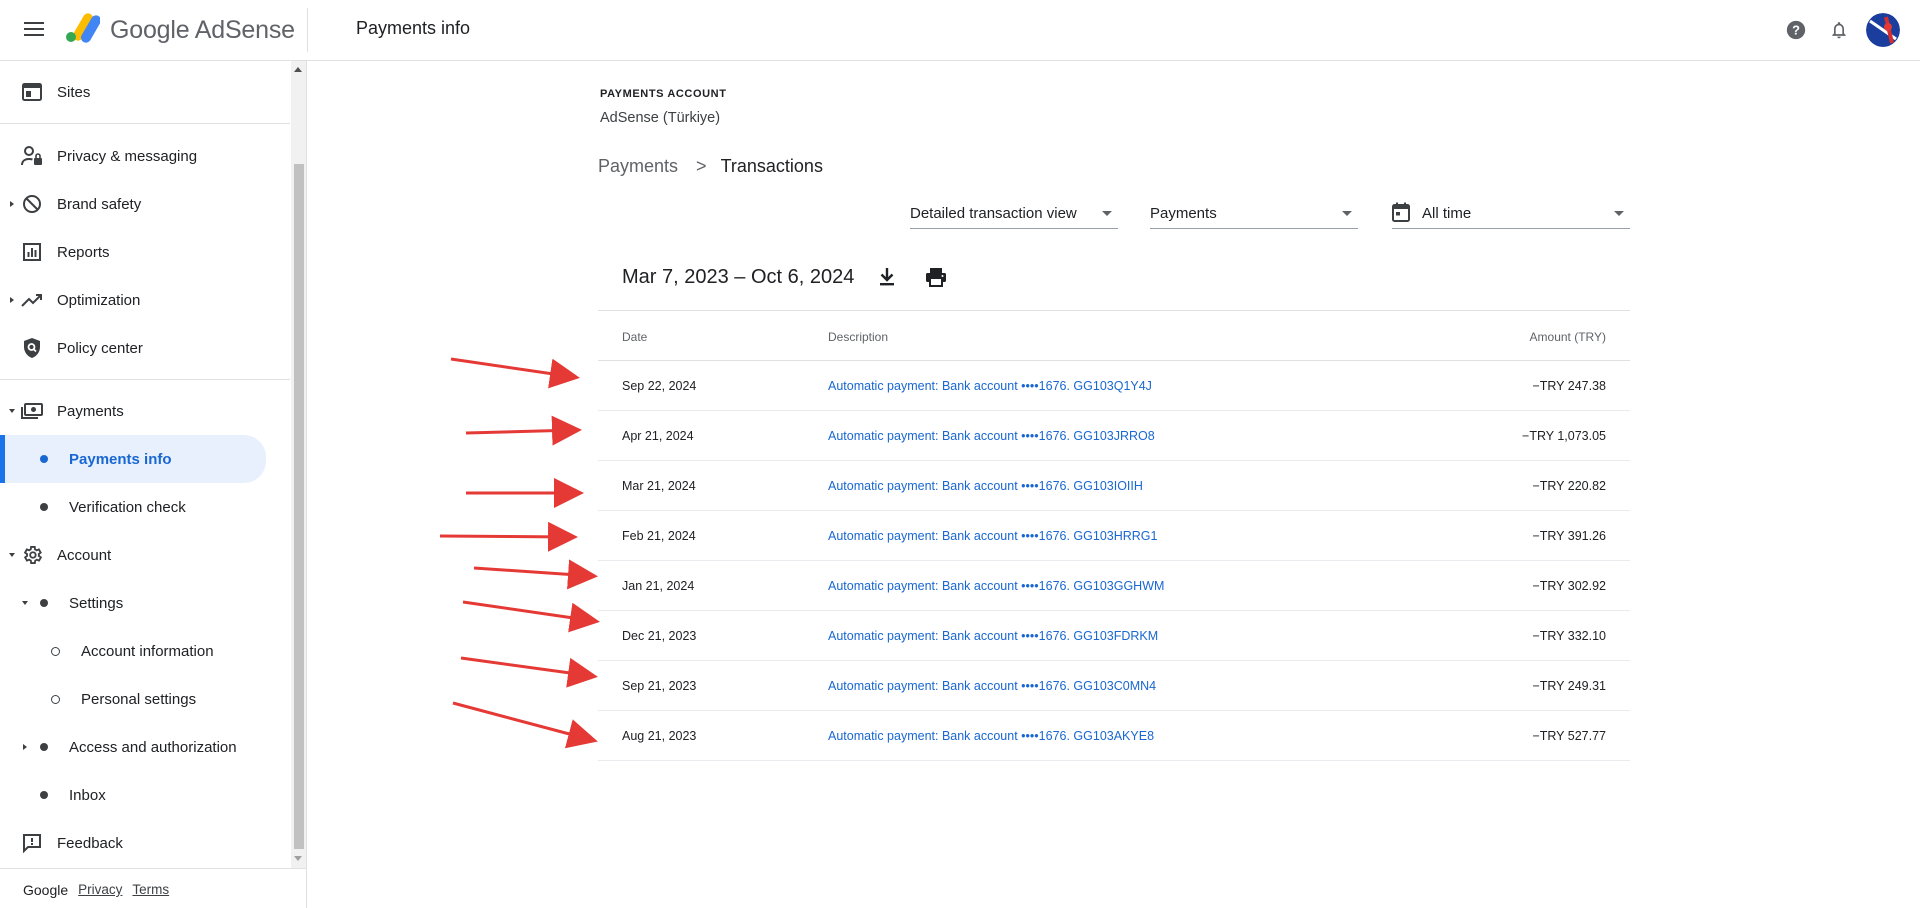 This screenshot has width=1920, height=908. Describe the element at coordinates (84, 555) in the screenshot. I see `sidebar-item-label: Account` at that location.